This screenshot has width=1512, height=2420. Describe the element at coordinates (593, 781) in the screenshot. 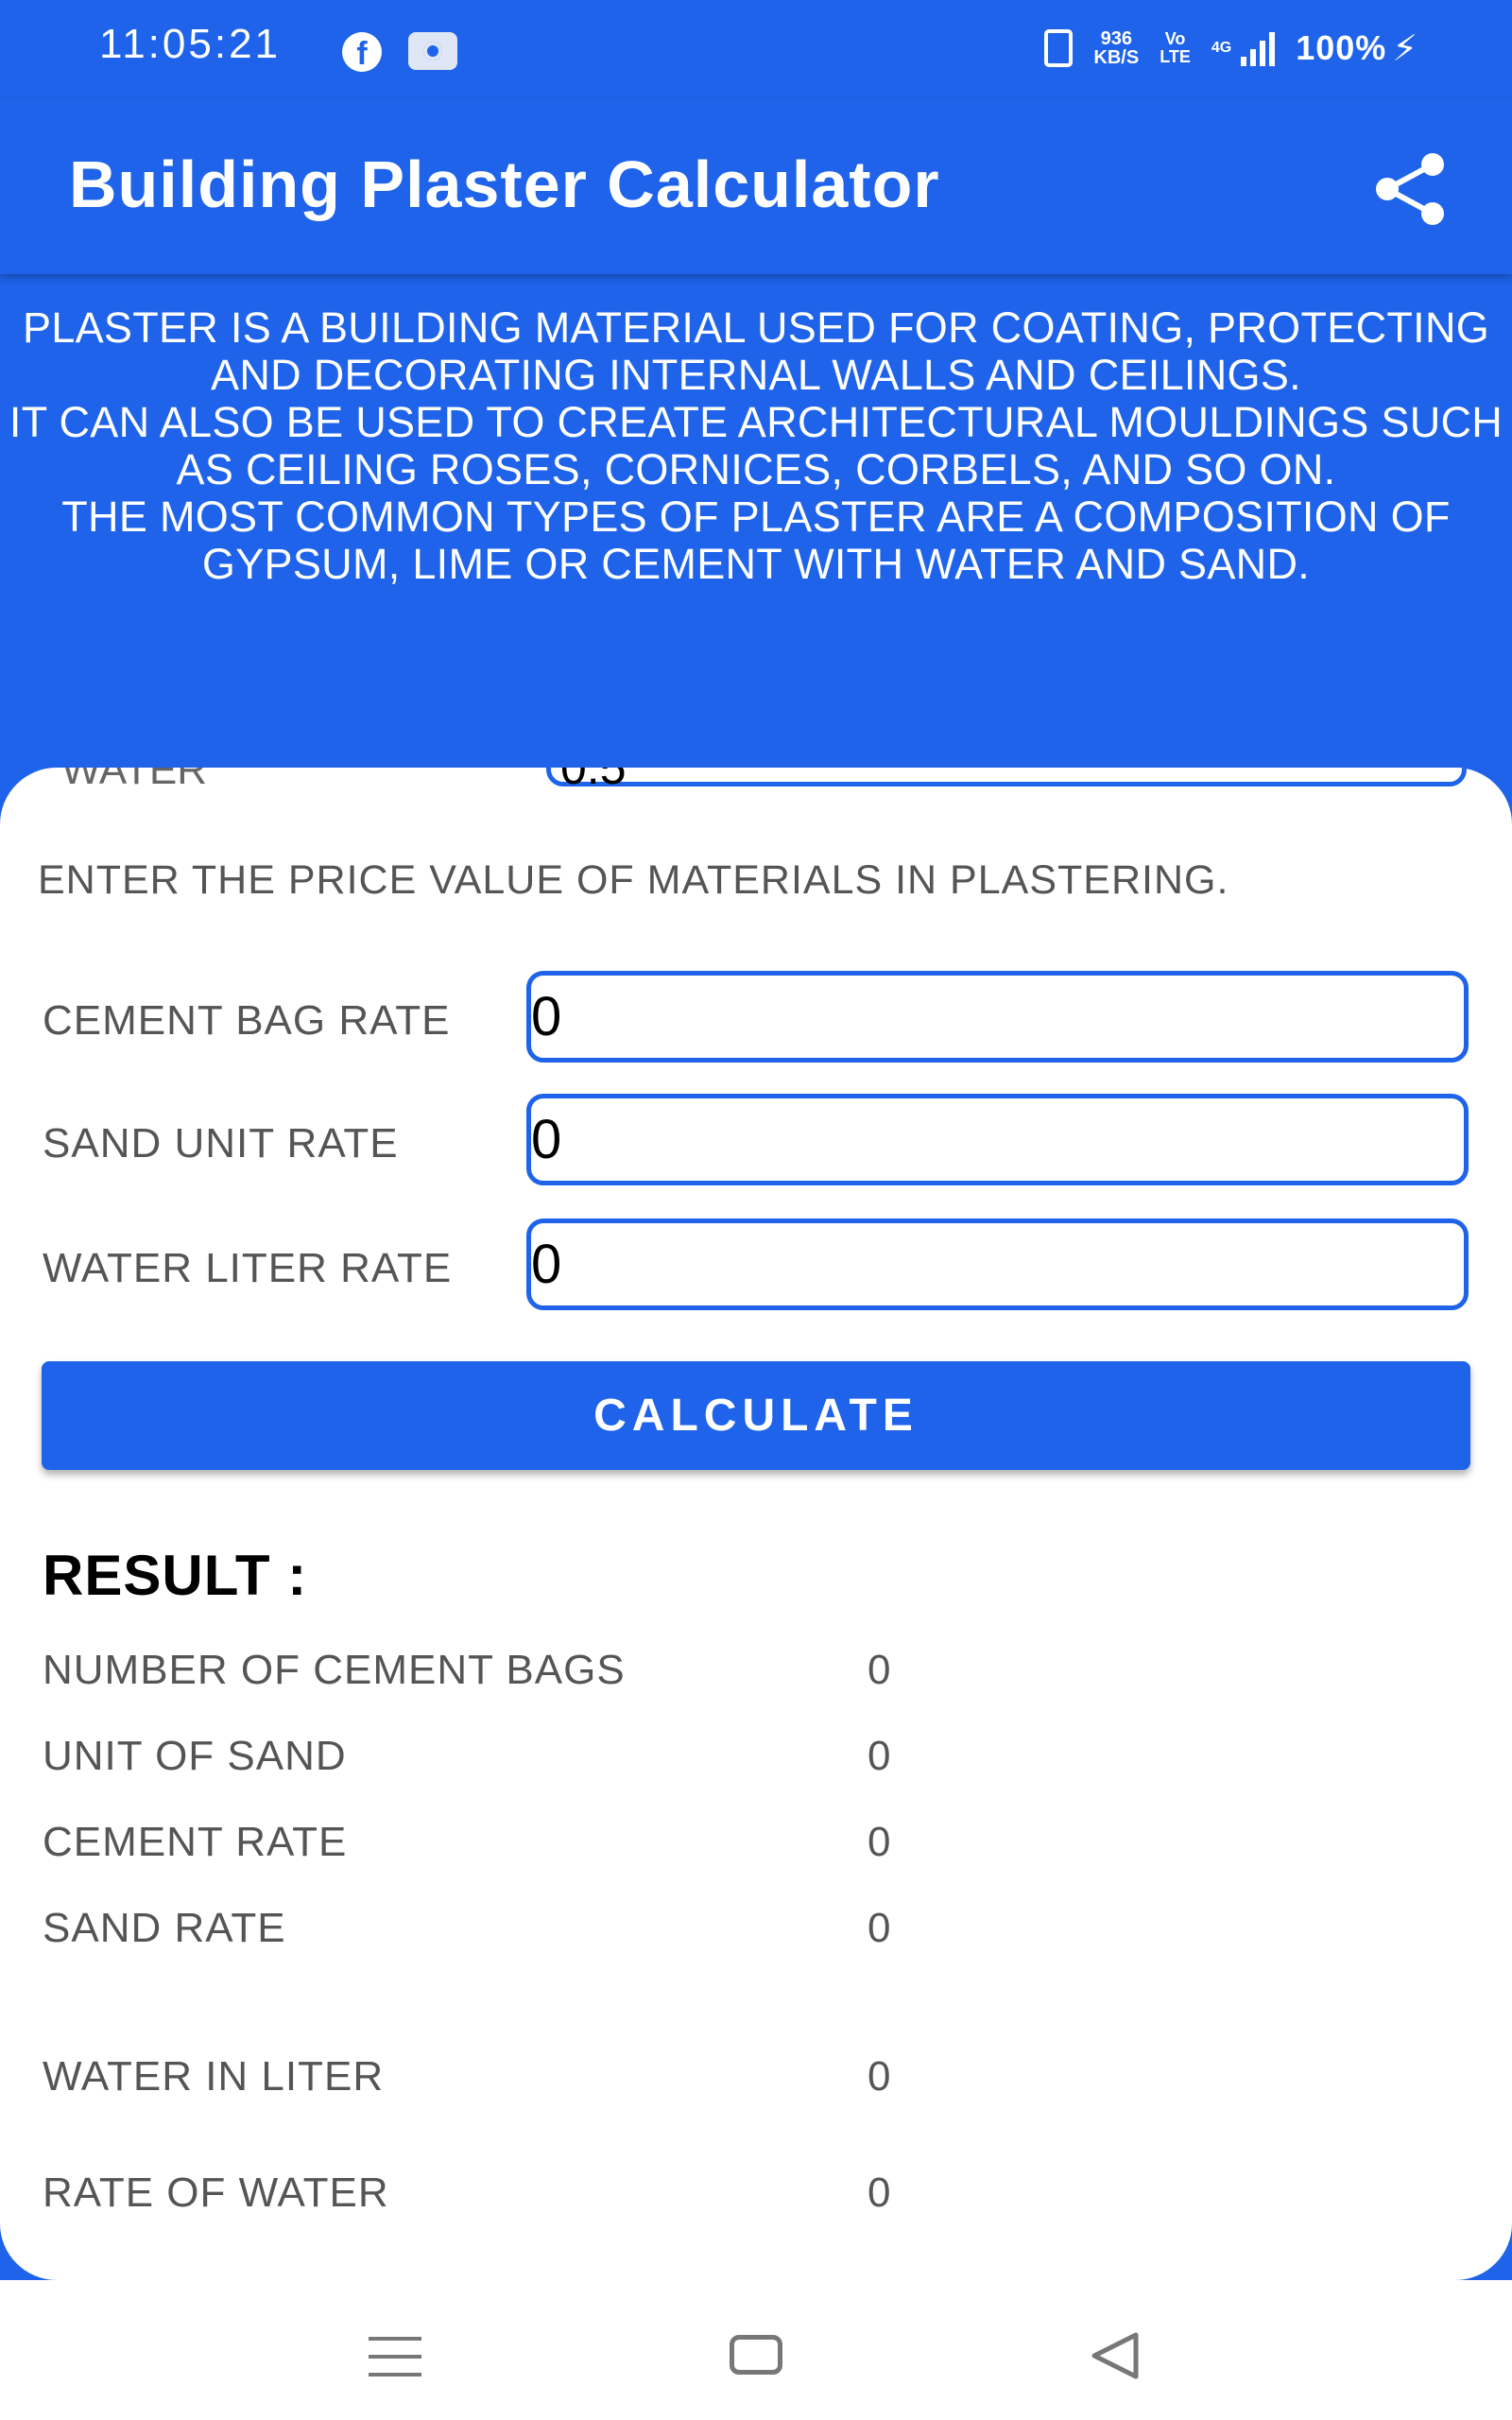

I see `water-ratio-value: 0.5` at that location.